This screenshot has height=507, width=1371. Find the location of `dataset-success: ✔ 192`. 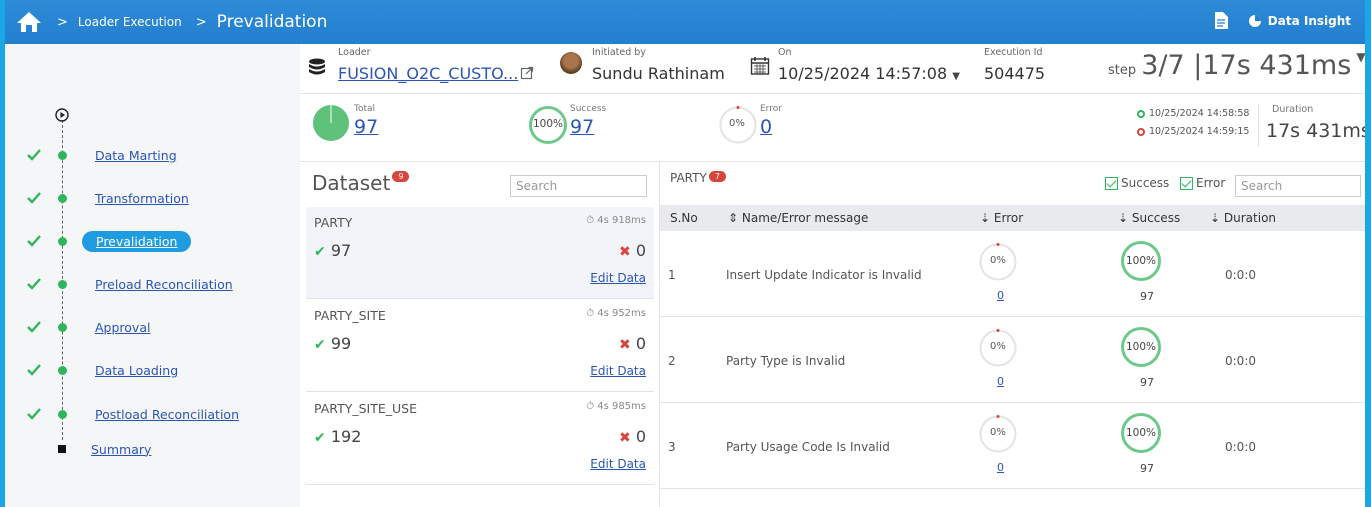

dataset-success: ✔ 192 is located at coordinates (337, 436).